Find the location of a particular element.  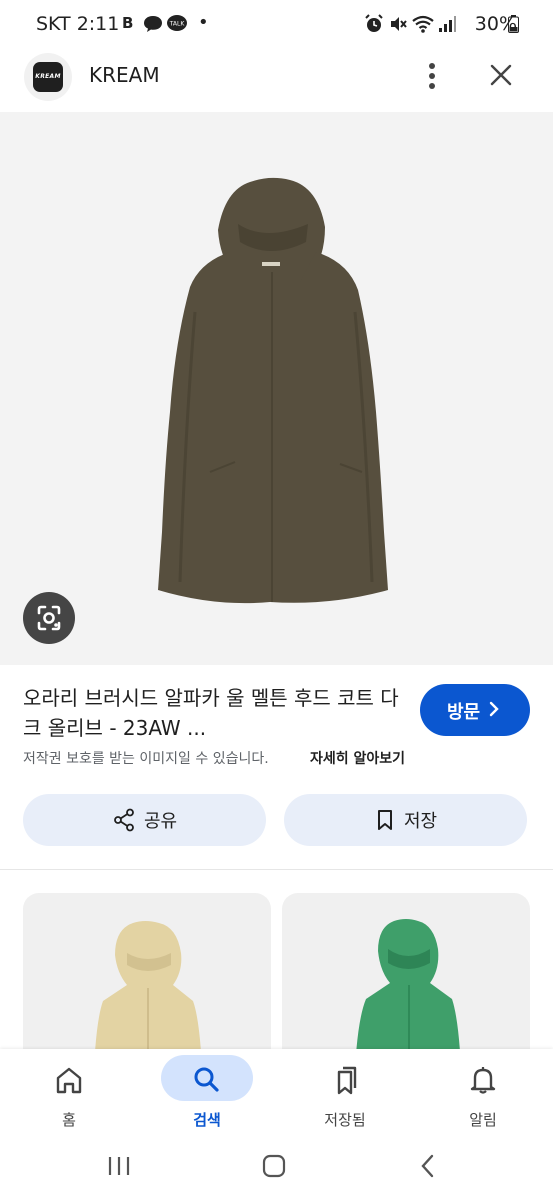

share-button: 공유 is located at coordinates (144, 820).